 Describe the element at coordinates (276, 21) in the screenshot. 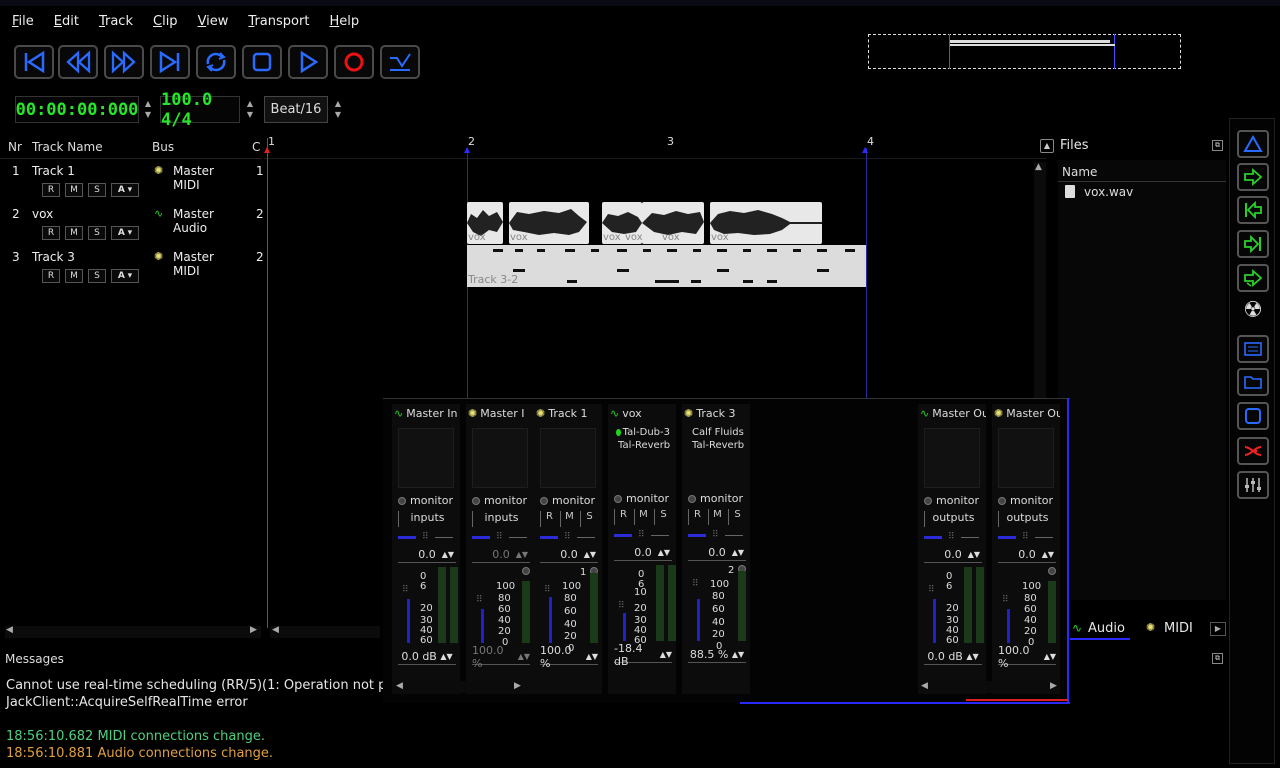

I see `menu-transport: Transport` at that location.